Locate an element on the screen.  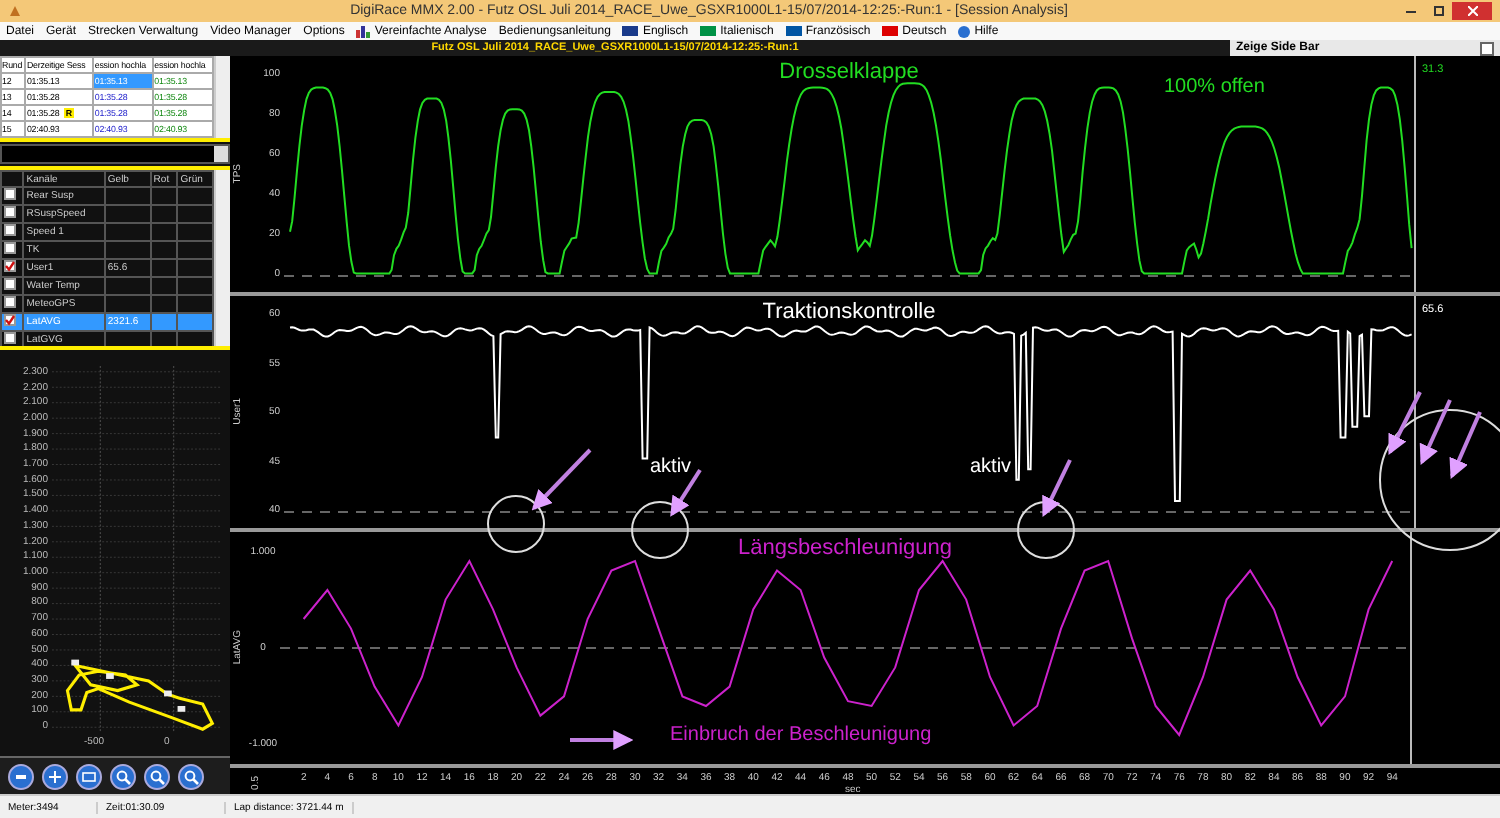
bar-chart-icon is located at coordinates (363, 31).